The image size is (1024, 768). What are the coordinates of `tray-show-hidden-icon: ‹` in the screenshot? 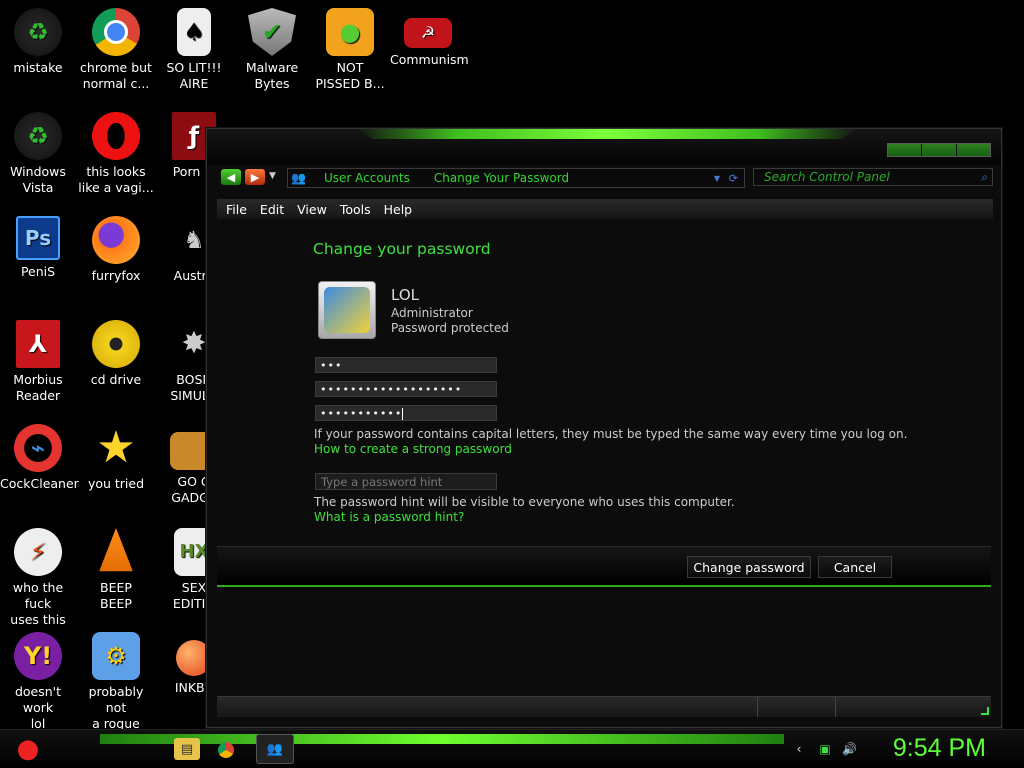 It's located at (799, 749).